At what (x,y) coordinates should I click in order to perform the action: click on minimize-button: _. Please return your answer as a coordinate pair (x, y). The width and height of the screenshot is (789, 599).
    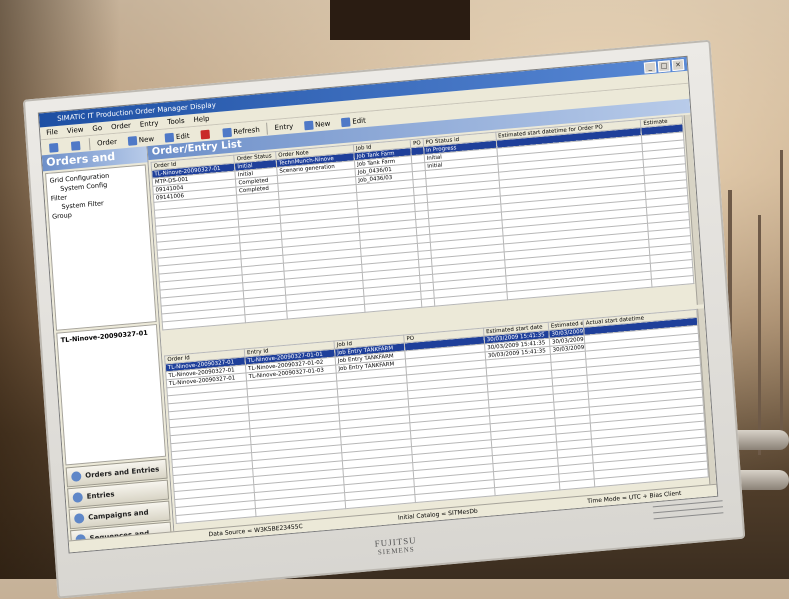
    Looking at the image, I should click on (650, 67).